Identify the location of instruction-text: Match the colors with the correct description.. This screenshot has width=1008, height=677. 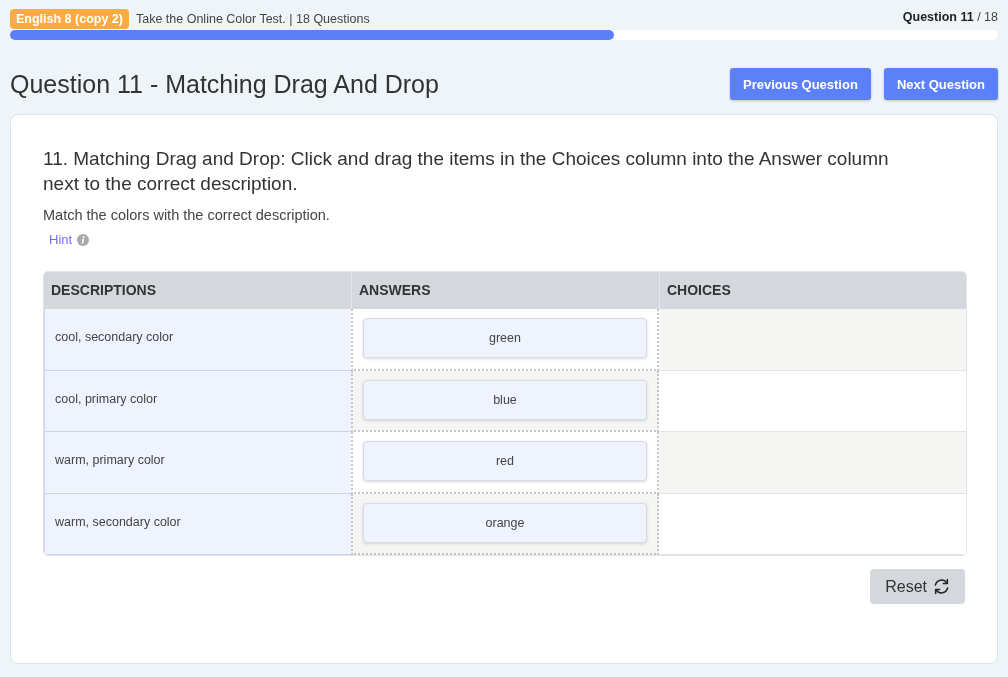
(187, 215).